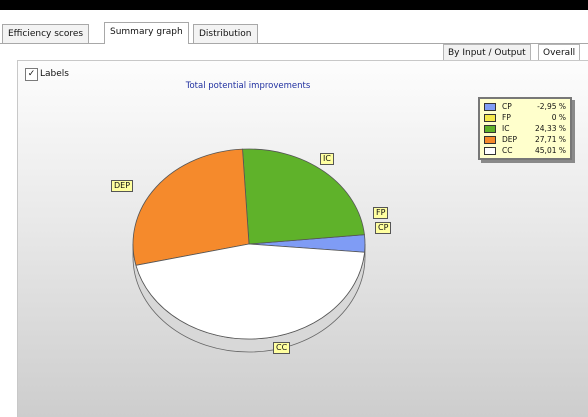  Describe the element at coordinates (525, 117) in the screenshot. I see `legend-row-fp: FP 0 %` at that location.